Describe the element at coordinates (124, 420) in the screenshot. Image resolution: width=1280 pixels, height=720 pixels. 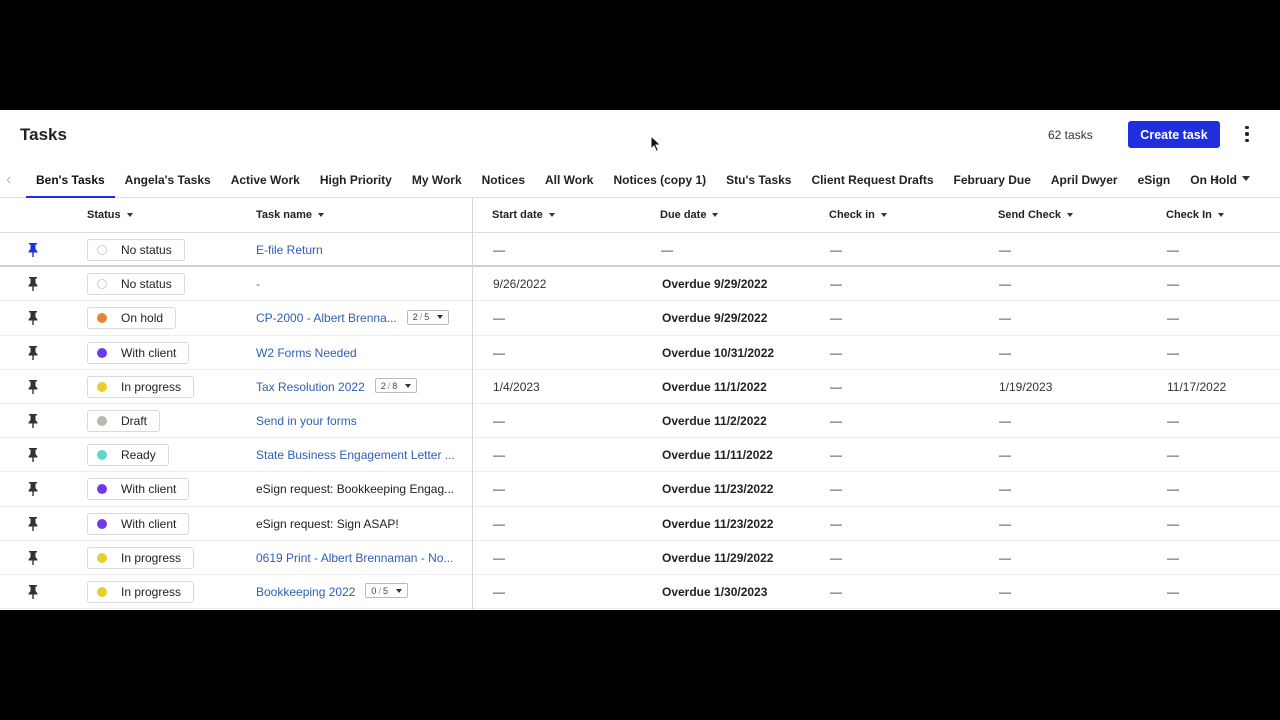
I see `status-dropdown: Draft` at that location.